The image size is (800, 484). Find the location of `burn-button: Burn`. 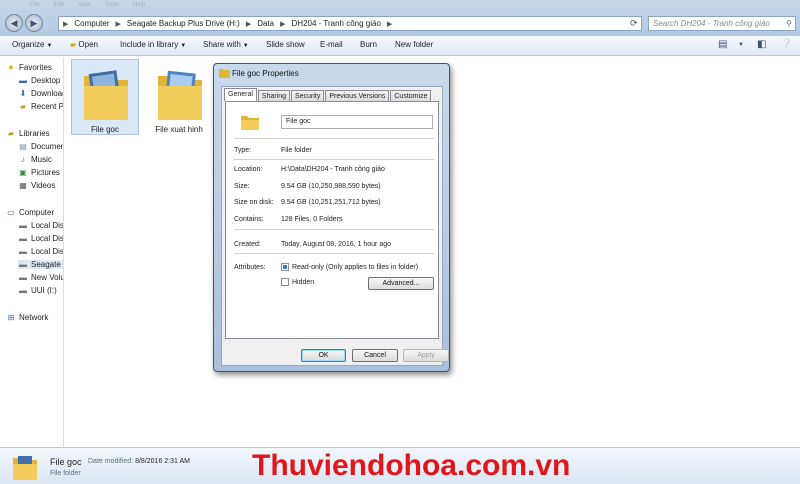

burn-button: Burn is located at coordinates (368, 44).